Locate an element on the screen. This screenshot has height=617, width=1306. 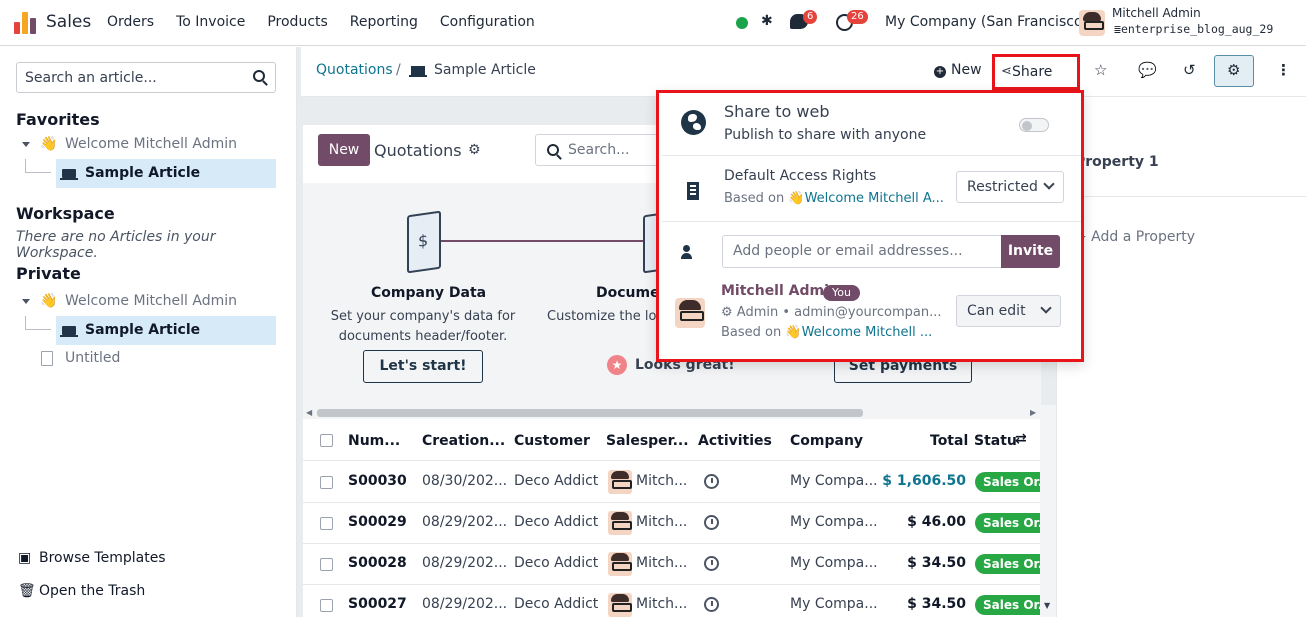
history-icon: ↺ is located at coordinates (1189, 70).